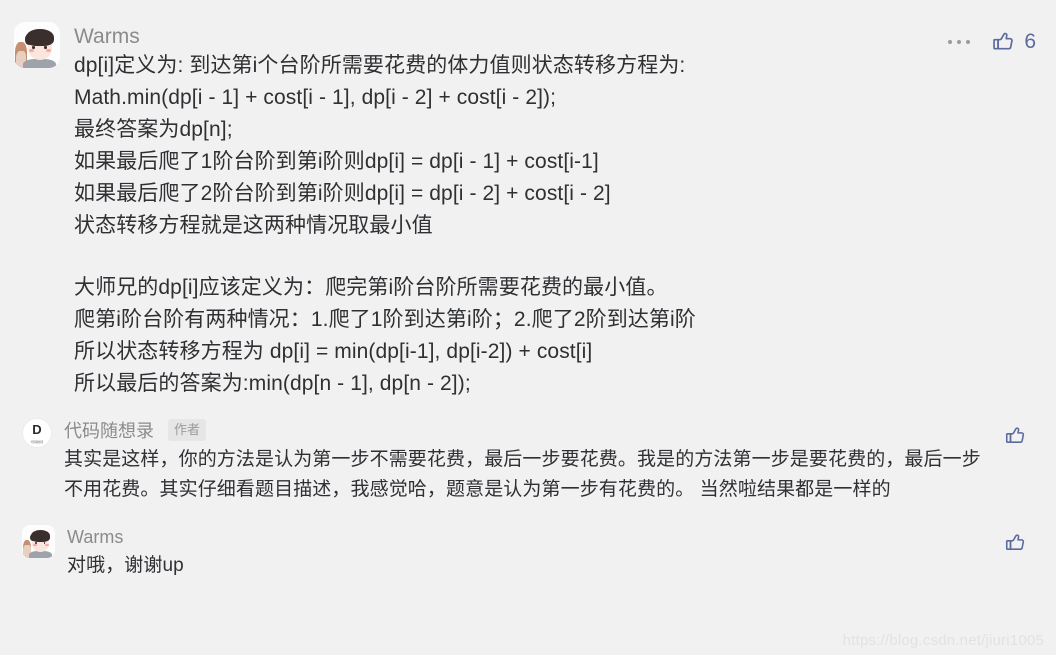 This screenshot has width=1056, height=655. Describe the element at coordinates (187, 430) in the screenshot. I see `author-badge: 作者` at that location.